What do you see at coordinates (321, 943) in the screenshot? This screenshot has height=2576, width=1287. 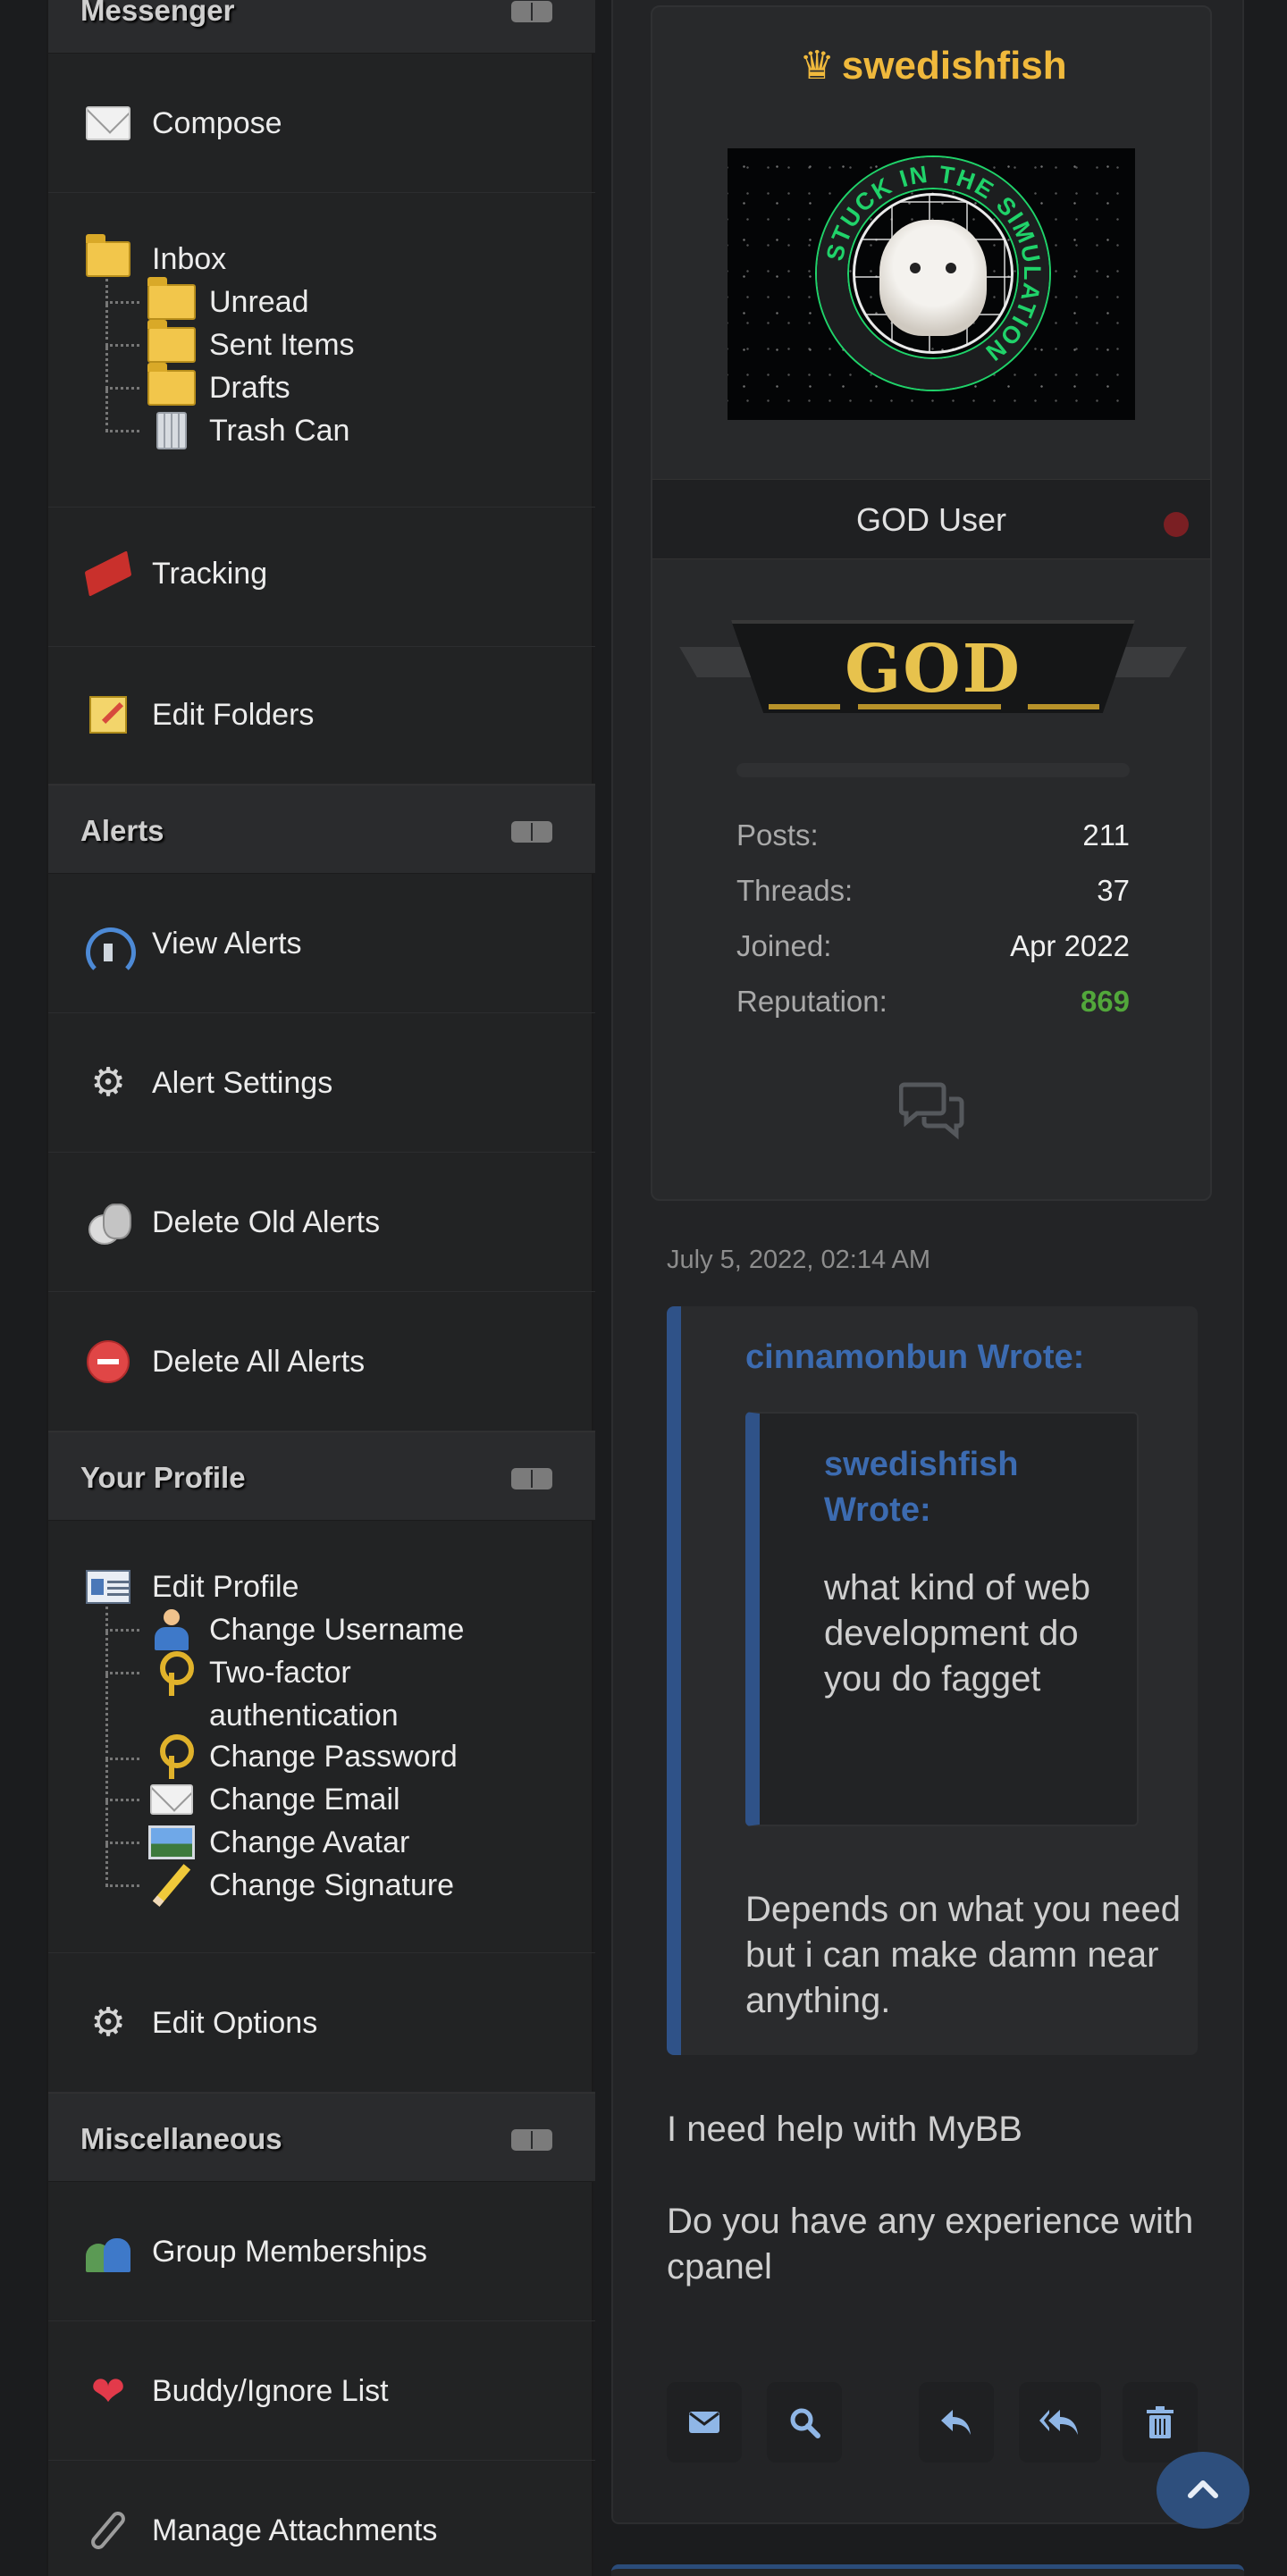 I see `menu-item-view-alerts: View Alerts` at bounding box center [321, 943].